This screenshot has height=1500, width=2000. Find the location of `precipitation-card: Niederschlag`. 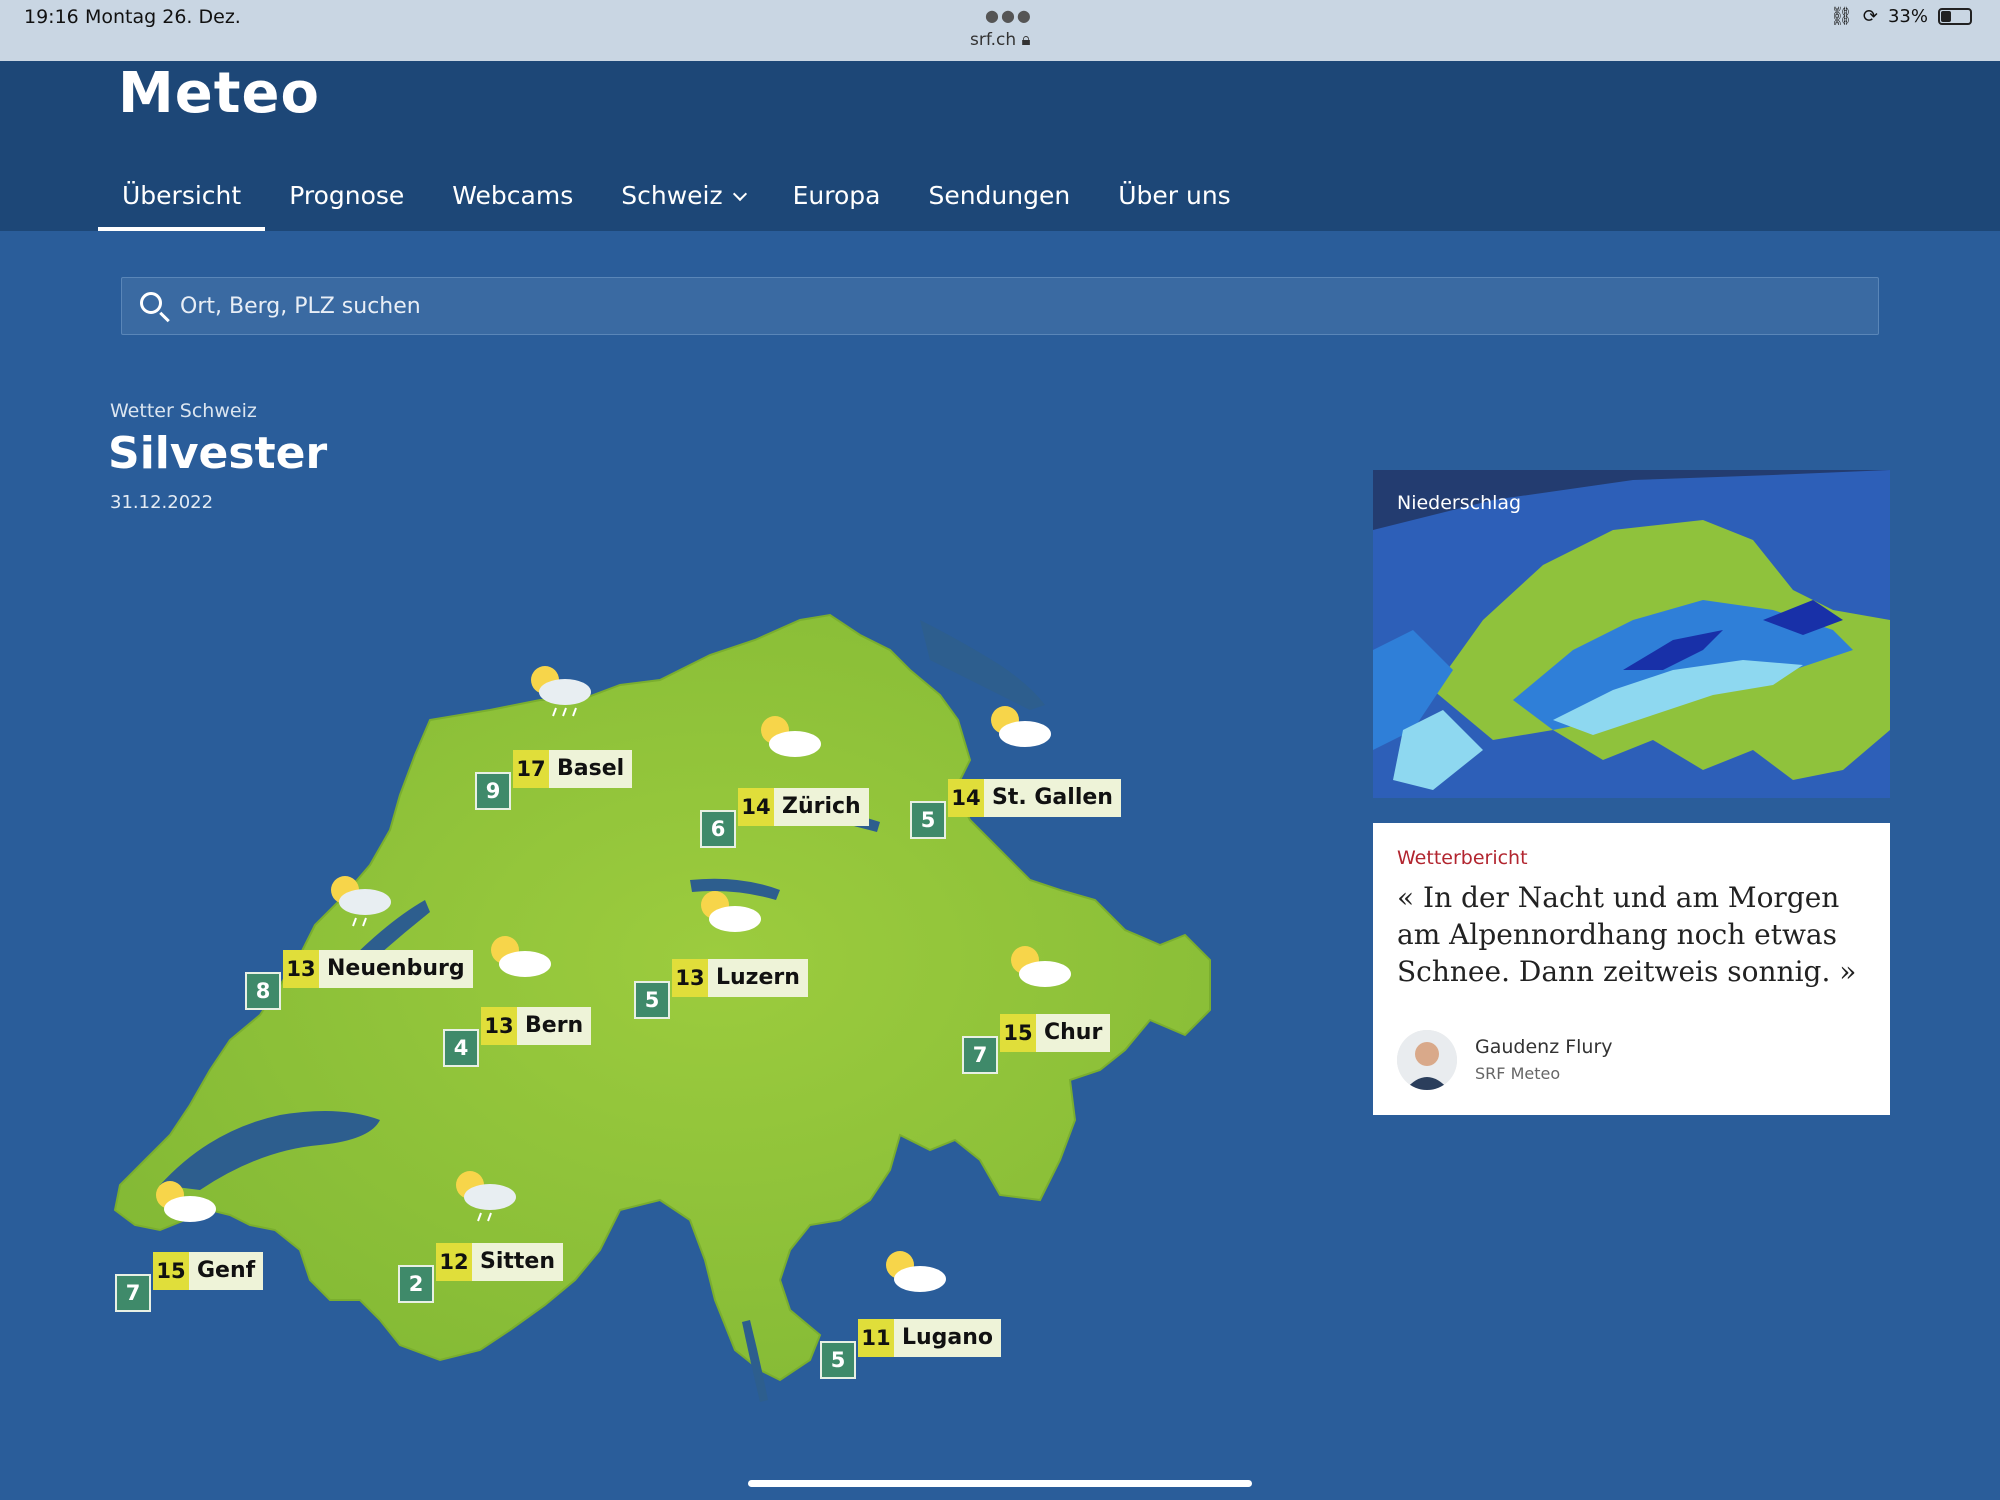

precipitation-card: Niederschlag is located at coordinates (1631, 634).